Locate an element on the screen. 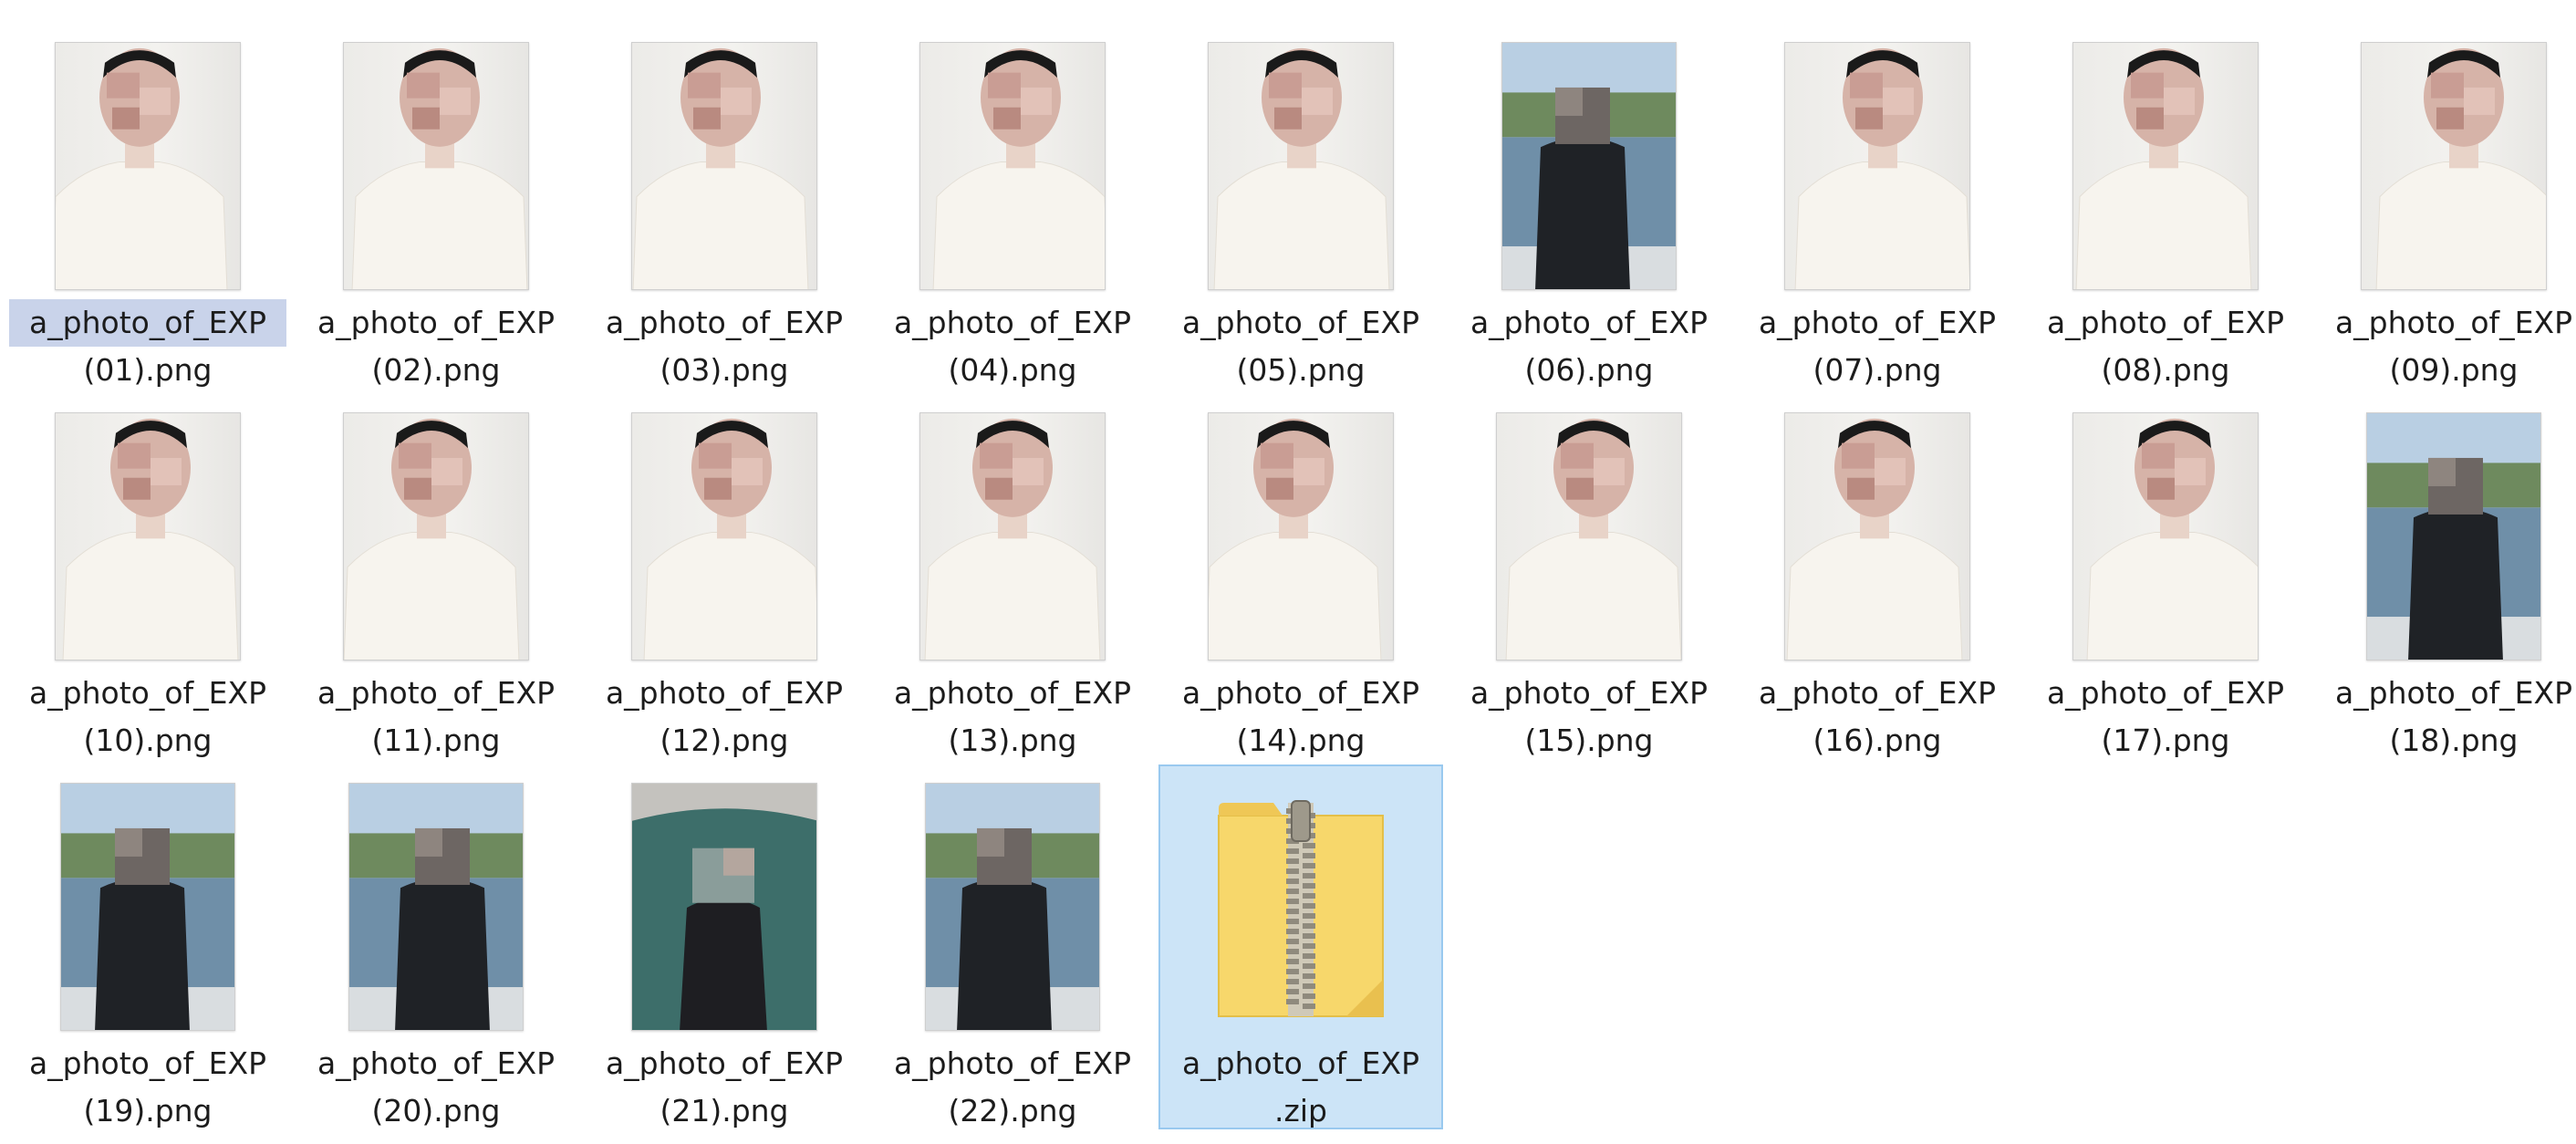  file-name-label: a_photo_of_EXP (22).png is located at coordinates (1012, 1087).